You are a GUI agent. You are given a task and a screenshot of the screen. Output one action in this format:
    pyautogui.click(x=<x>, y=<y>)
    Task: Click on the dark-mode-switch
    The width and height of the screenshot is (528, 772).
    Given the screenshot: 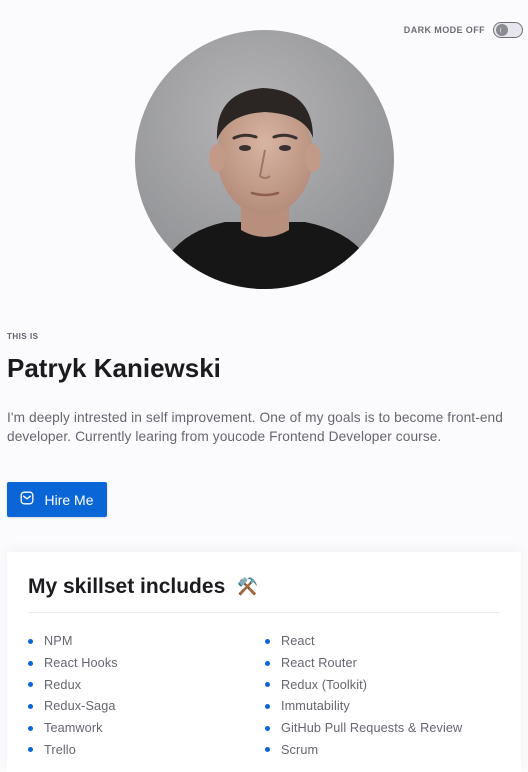 What is the action you would take?
    pyautogui.click(x=508, y=30)
    